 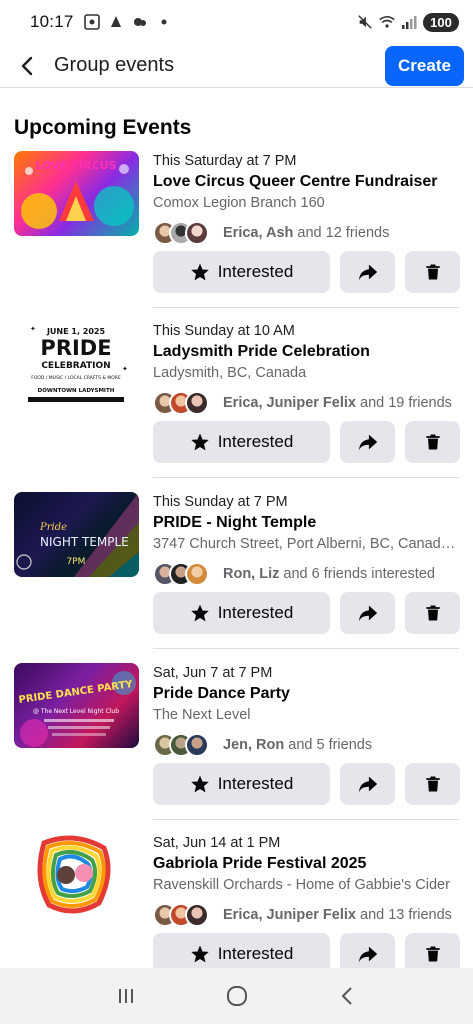 I want to click on status-time: 10:17, so click(x=52, y=21).